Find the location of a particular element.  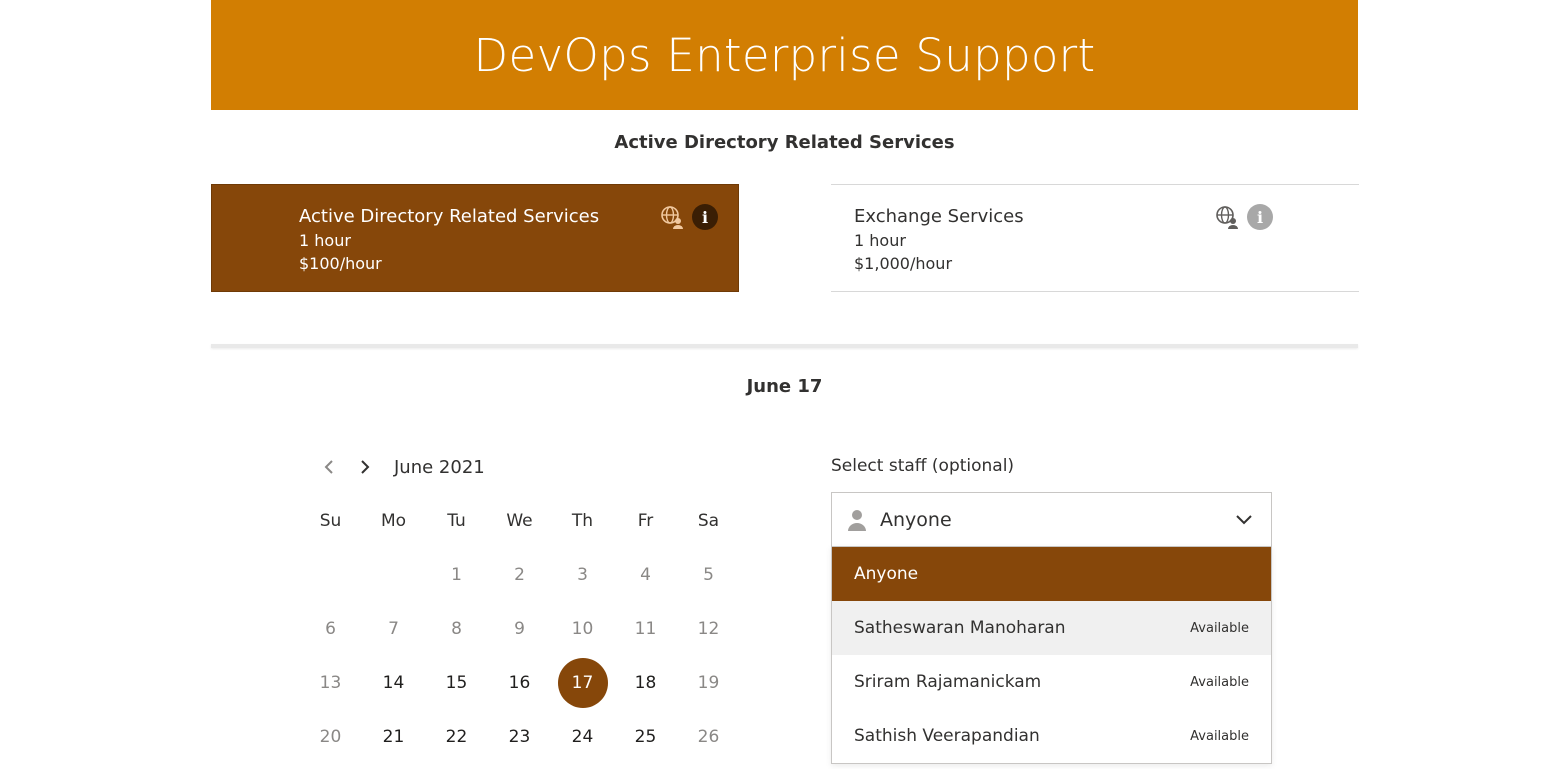

calendar-day: 23 is located at coordinates (519, 737).